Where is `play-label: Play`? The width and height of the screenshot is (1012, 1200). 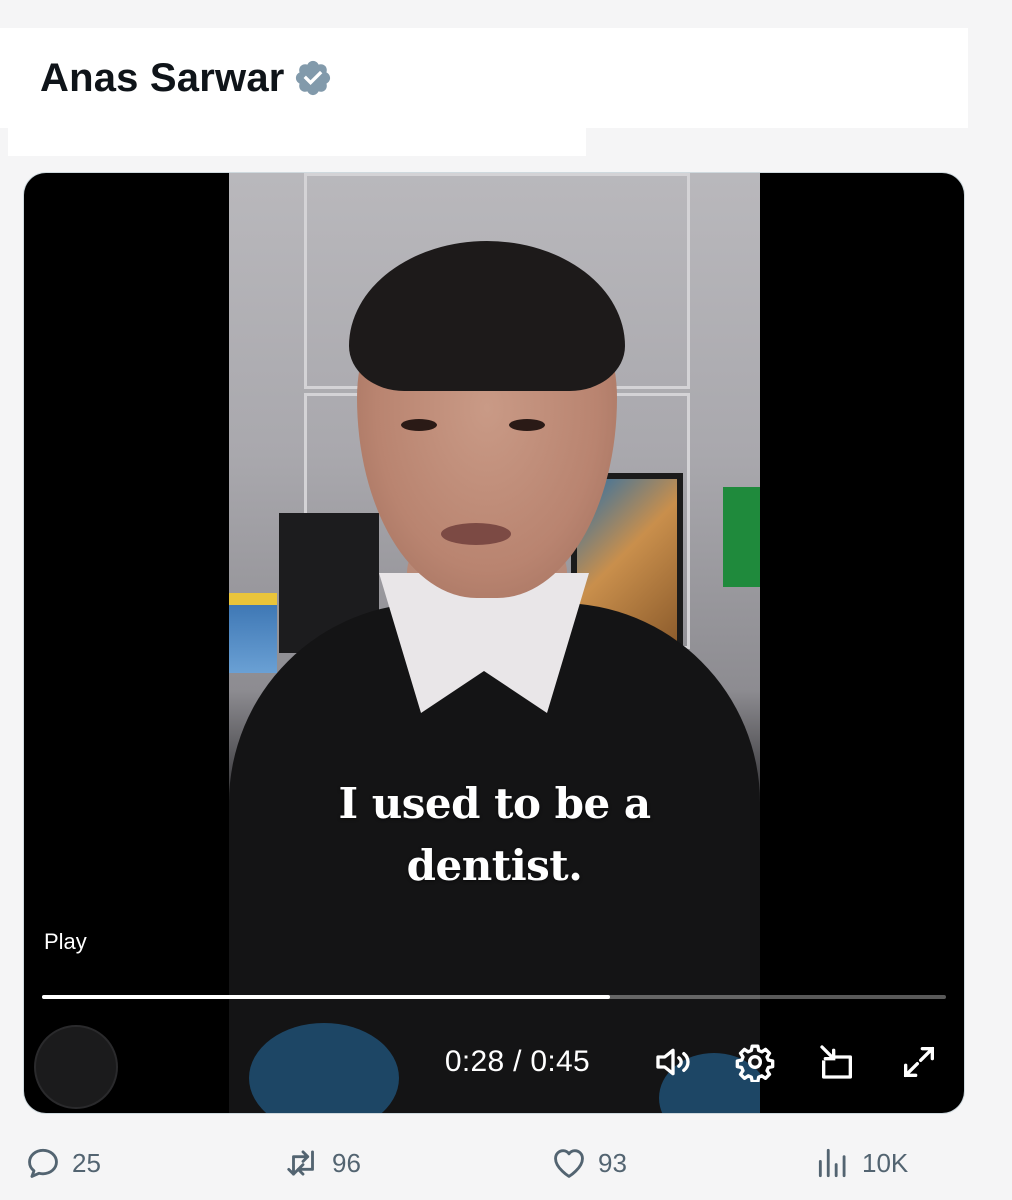
play-label: Play is located at coordinates (65, 942).